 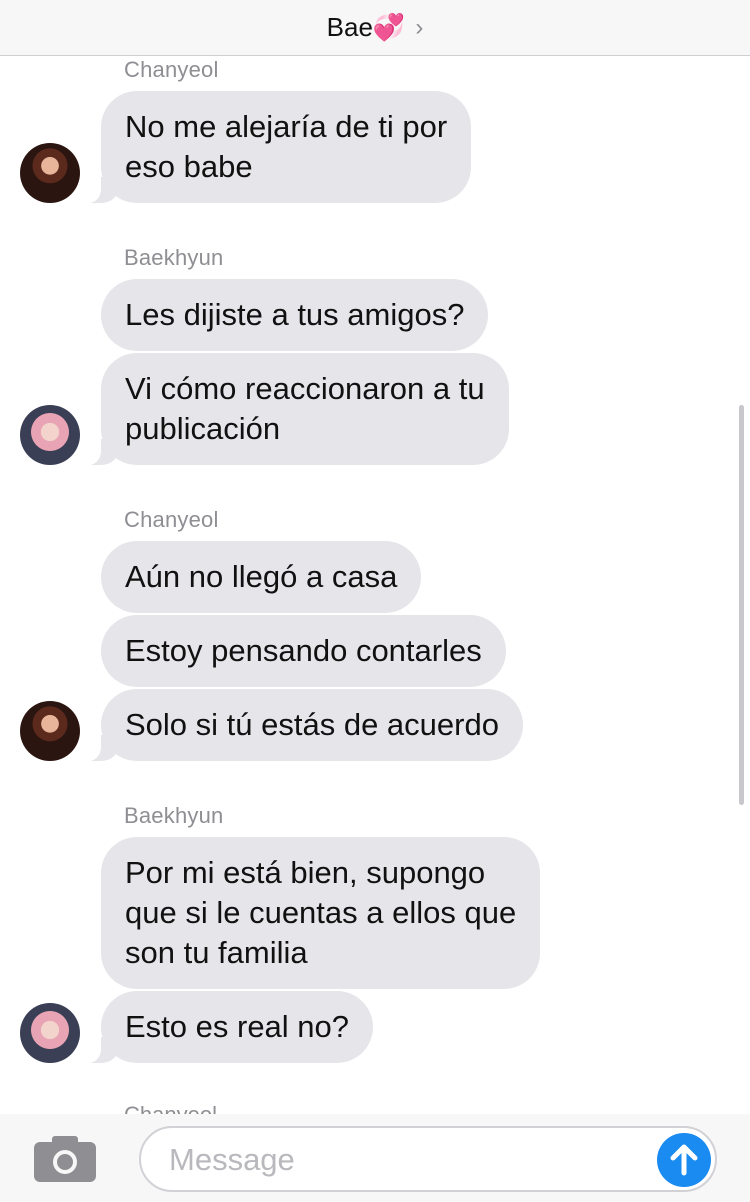 I want to click on message-placeholder: Message, so click(x=232, y=1159).